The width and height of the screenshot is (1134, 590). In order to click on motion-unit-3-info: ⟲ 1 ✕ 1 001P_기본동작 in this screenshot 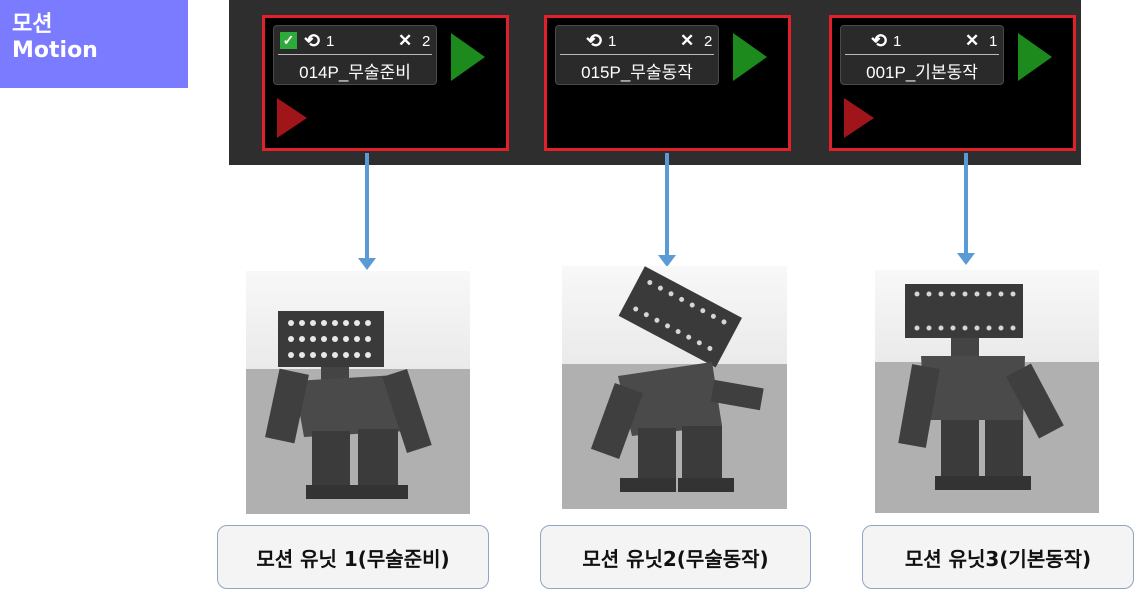, I will do `click(922, 55)`.